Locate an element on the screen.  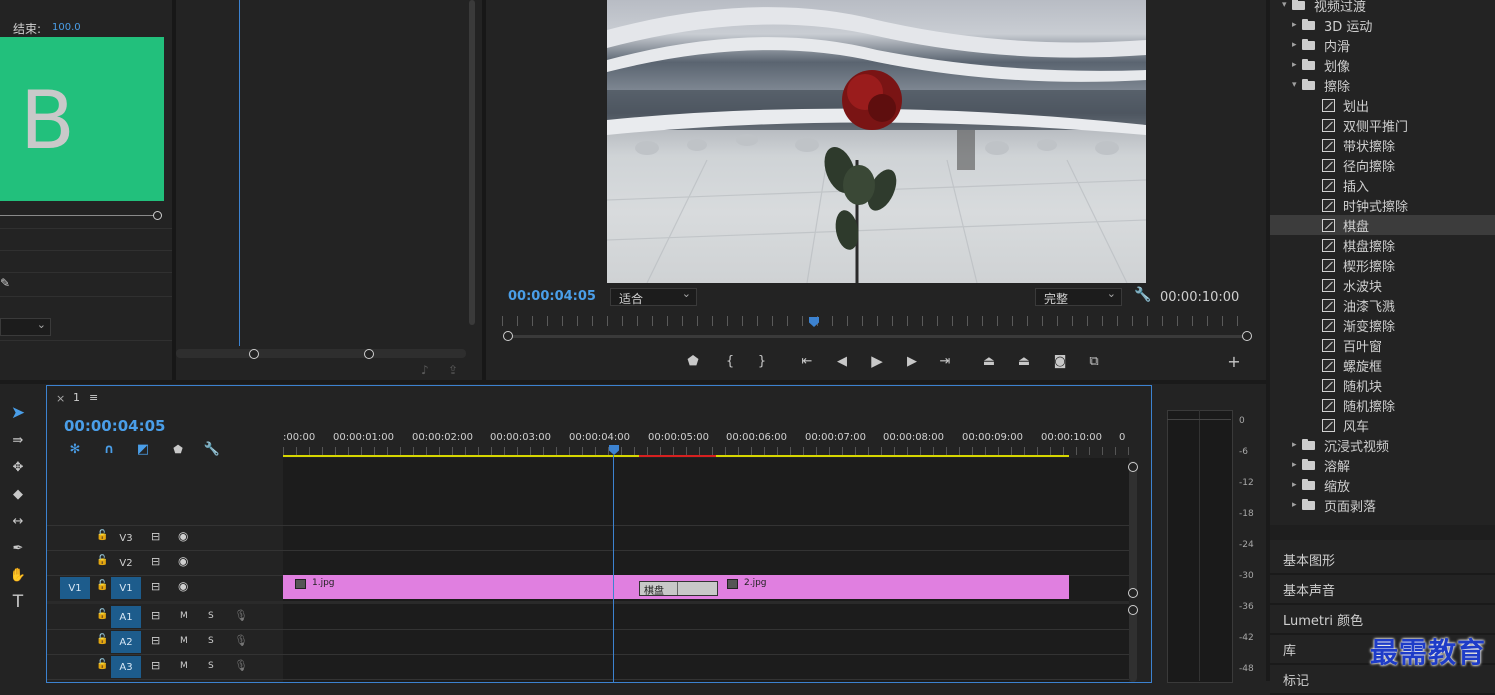
go-to-in-icon: ⇤ is located at coordinates (807, 361).